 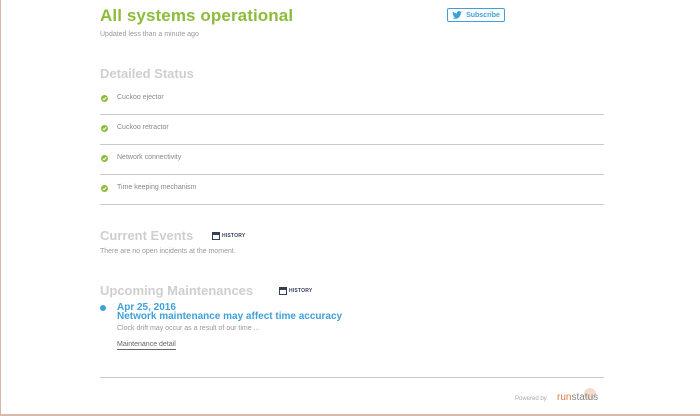 What do you see at coordinates (564, 397) in the screenshot?
I see `brand-run-text: run` at bounding box center [564, 397].